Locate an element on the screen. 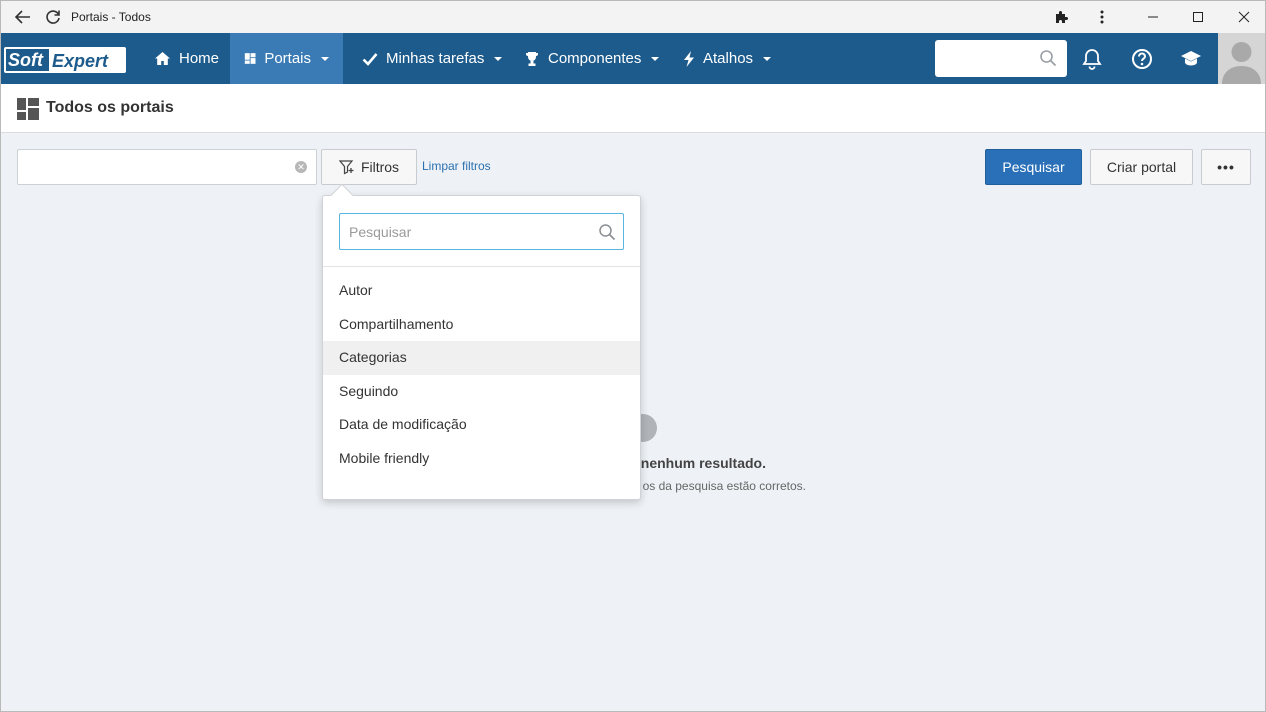  nav-componentes: Componentes is located at coordinates (591, 58).